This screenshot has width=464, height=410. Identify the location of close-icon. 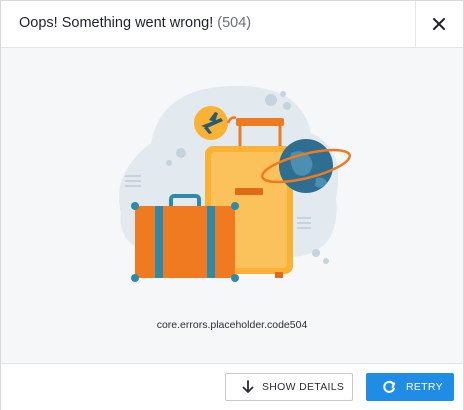
(439, 24).